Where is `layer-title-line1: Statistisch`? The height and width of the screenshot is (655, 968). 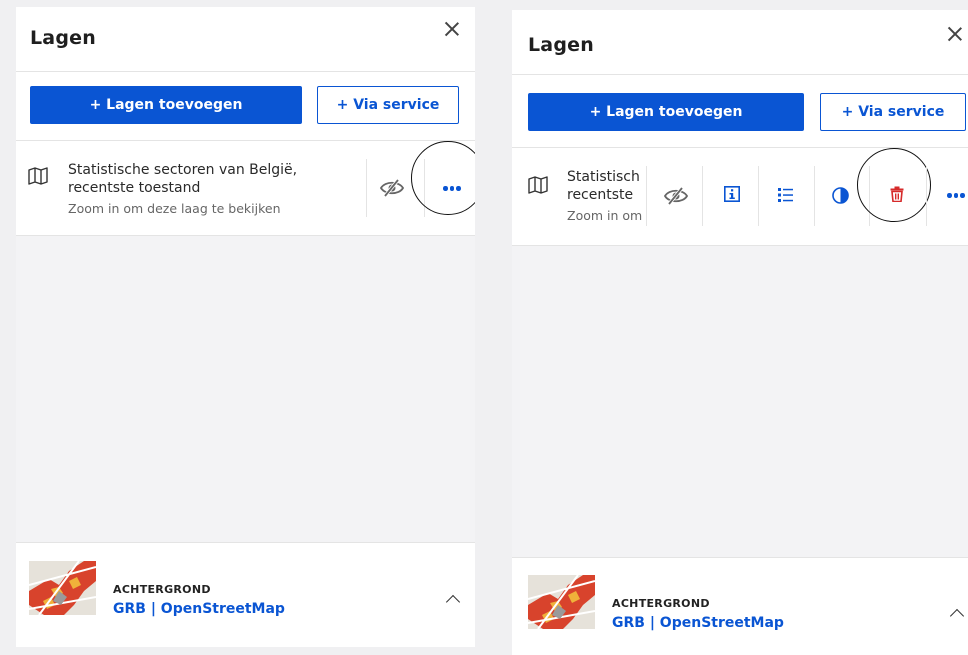
layer-title-line1: Statistisch is located at coordinates (603, 177).